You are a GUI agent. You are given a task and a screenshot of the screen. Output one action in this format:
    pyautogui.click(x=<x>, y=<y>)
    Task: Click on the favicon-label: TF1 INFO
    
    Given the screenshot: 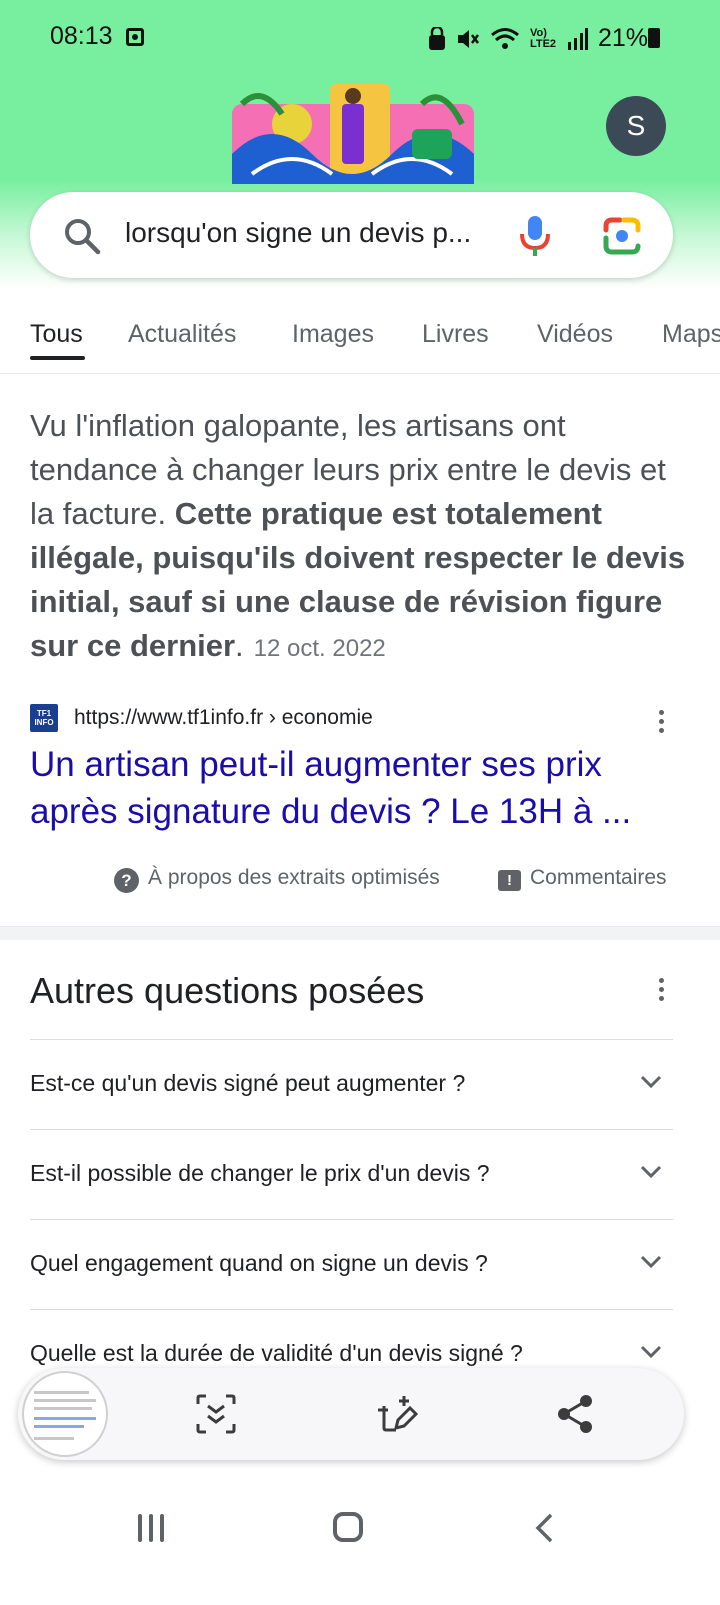 What is the action you would take?
    pyautogui.click(x=44, y=718)
    